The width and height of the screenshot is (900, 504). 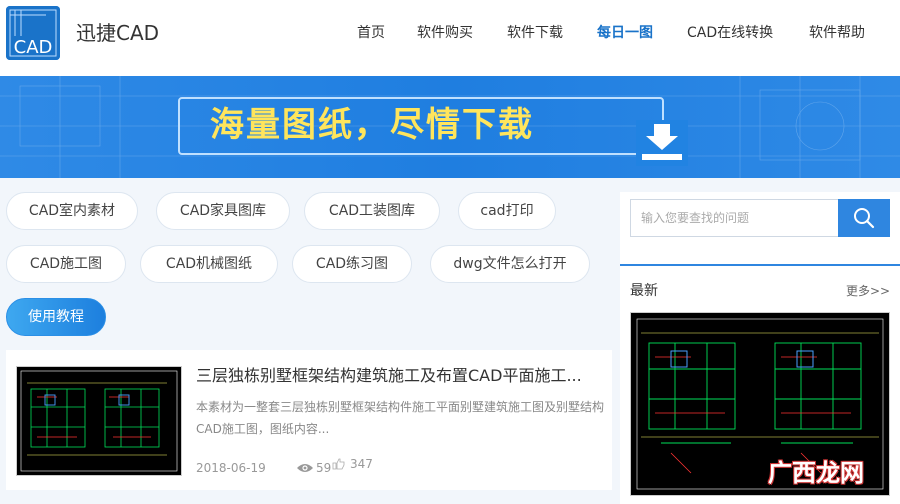 I want to click on sidebar-divider, so click(x=760, y=265).